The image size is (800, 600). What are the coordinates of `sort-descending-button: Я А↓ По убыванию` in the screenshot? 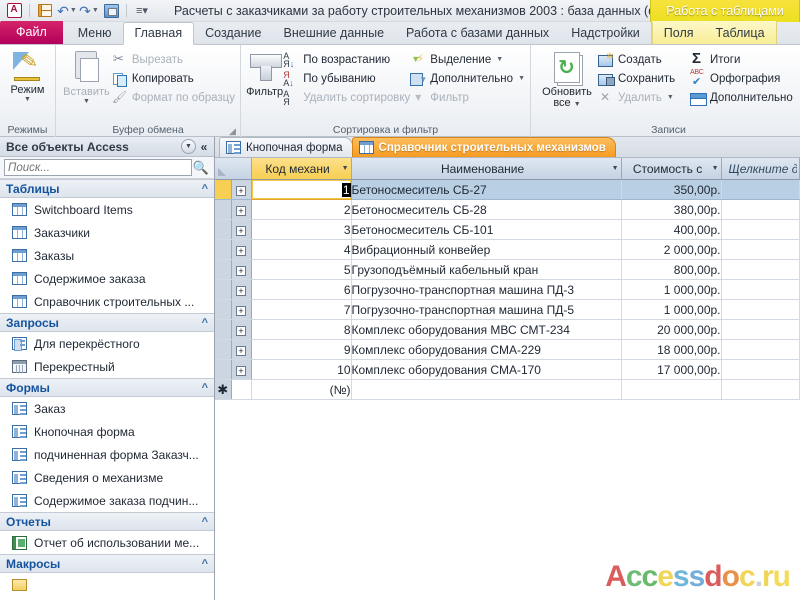 It's located at (346, 78).